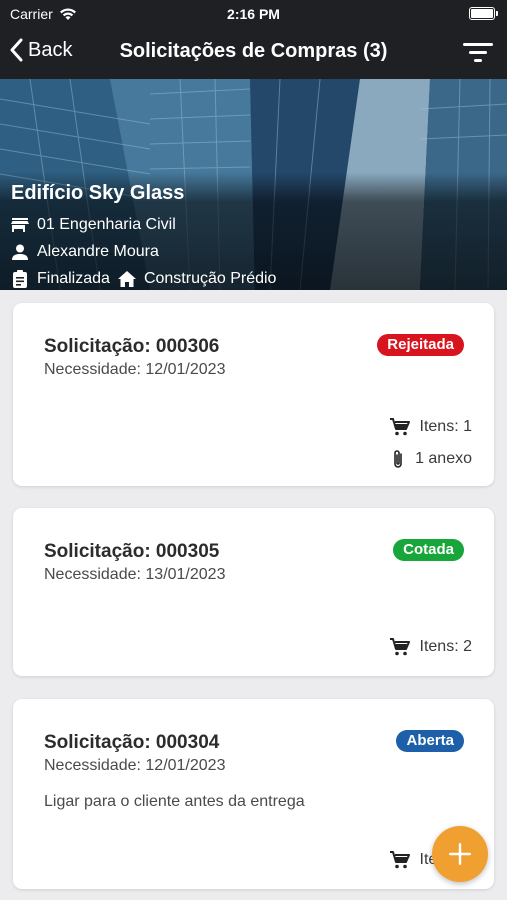 The image size is (507, 900). I want to click on status-bar: Carrier 2:16 PM, so click(253, 14).